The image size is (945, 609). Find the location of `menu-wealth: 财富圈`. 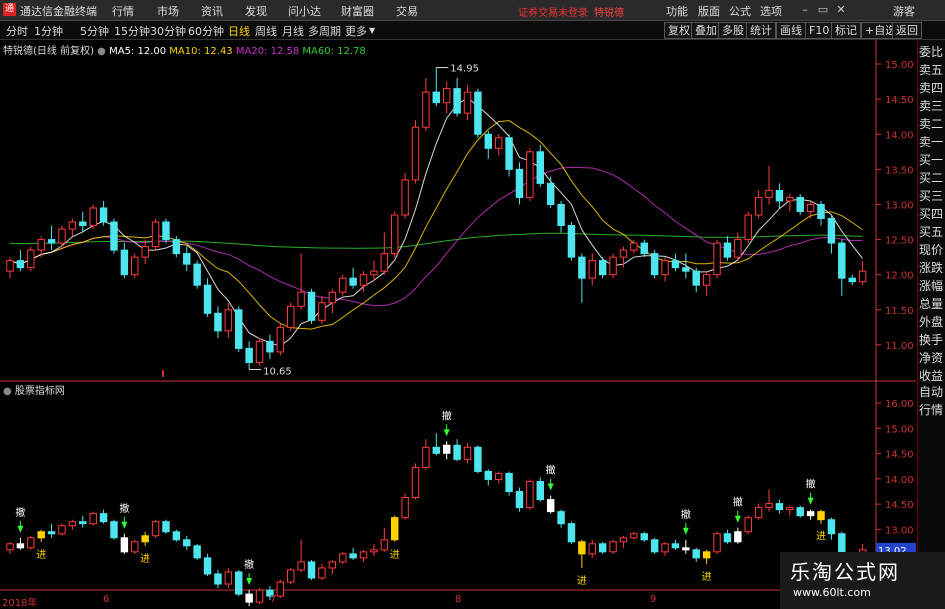

menu-wealth: 财富圈 is located at coordinates (357, 11).